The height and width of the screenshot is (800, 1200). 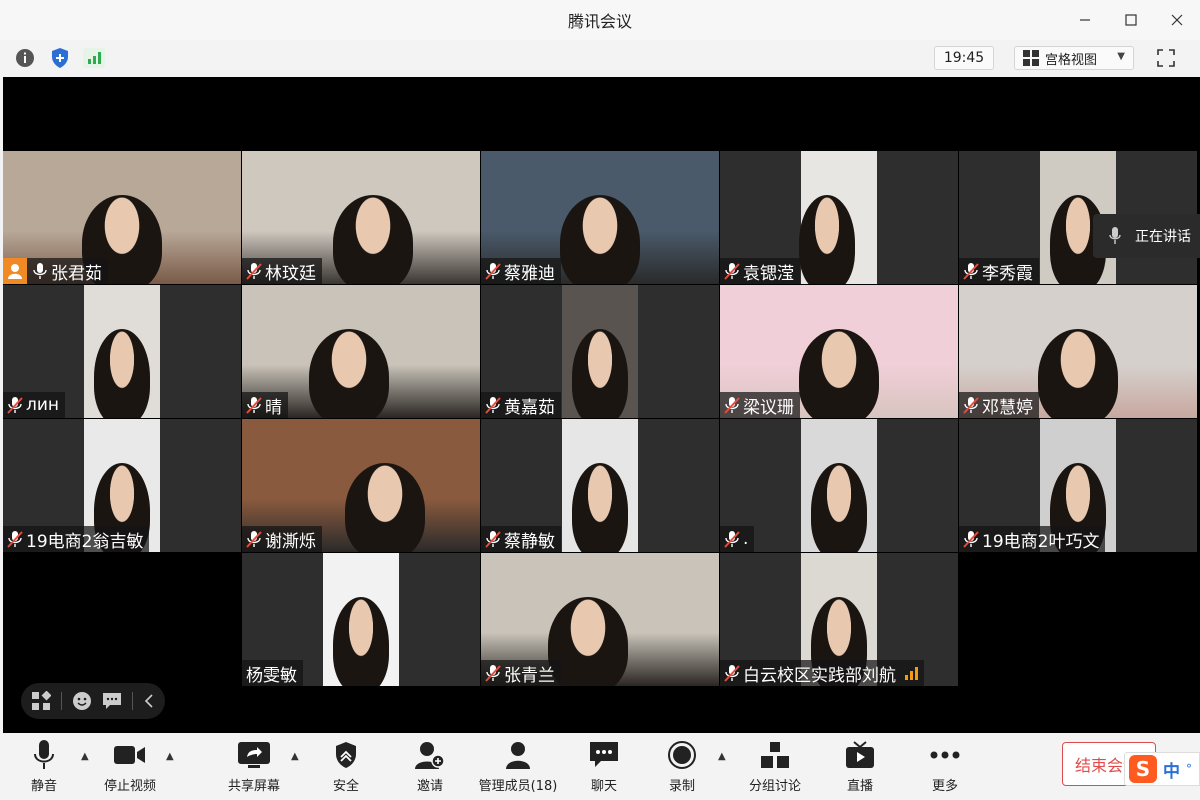 I want to click on chat-bubble-icon, so click(x=112, y=701).